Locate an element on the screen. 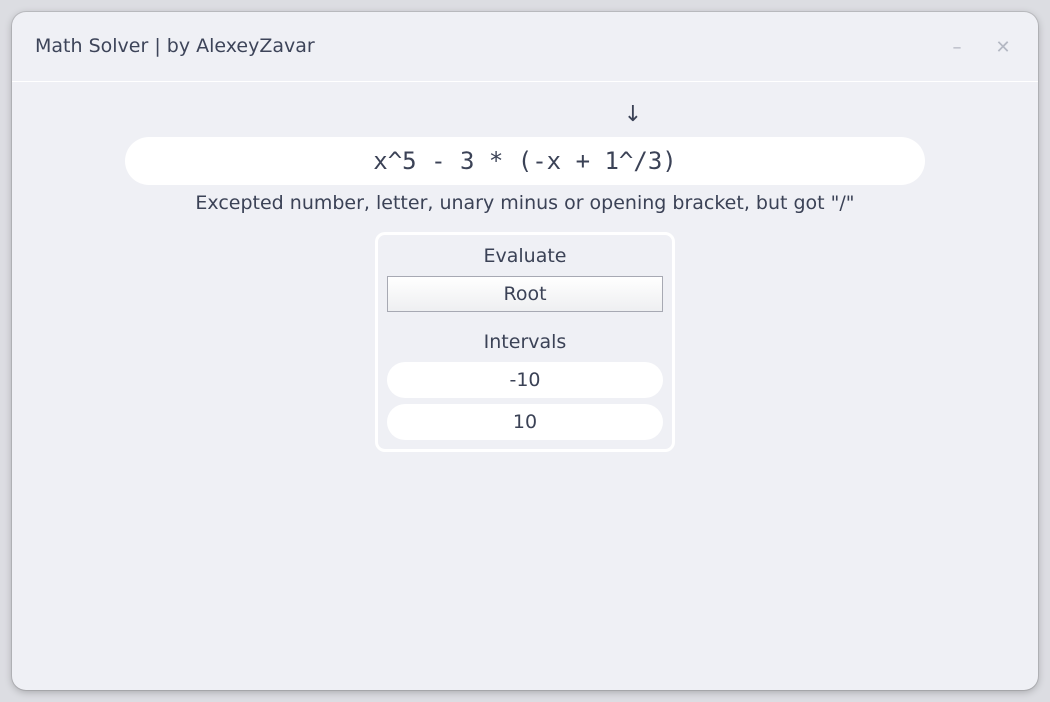 The height and width of the screenshot is (702, 1050). arrow-down-icon: ↓ is located at coordinates (633, 114).